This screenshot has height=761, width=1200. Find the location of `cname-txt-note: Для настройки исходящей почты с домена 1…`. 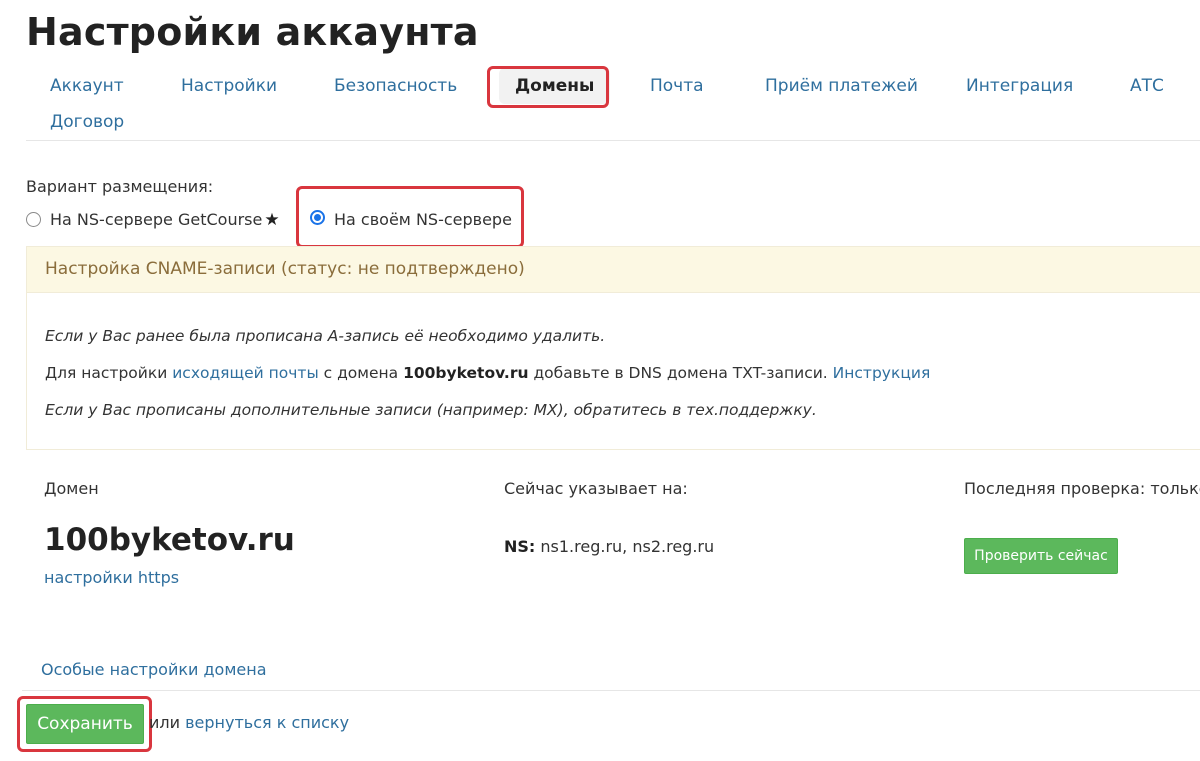

cname-txt-note: Для настройки исходящей почты с домена 1… is located at coordinates (488, 373).